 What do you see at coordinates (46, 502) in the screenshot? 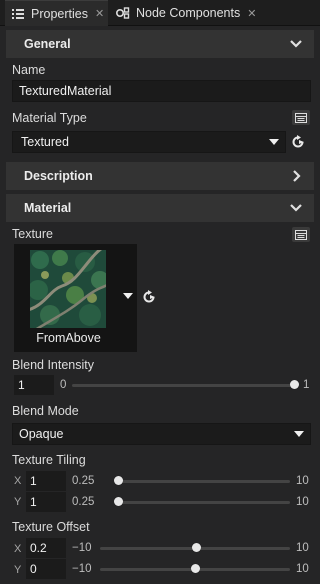
I see `tiling-y-input: 1` at bounding box center [46, 502].